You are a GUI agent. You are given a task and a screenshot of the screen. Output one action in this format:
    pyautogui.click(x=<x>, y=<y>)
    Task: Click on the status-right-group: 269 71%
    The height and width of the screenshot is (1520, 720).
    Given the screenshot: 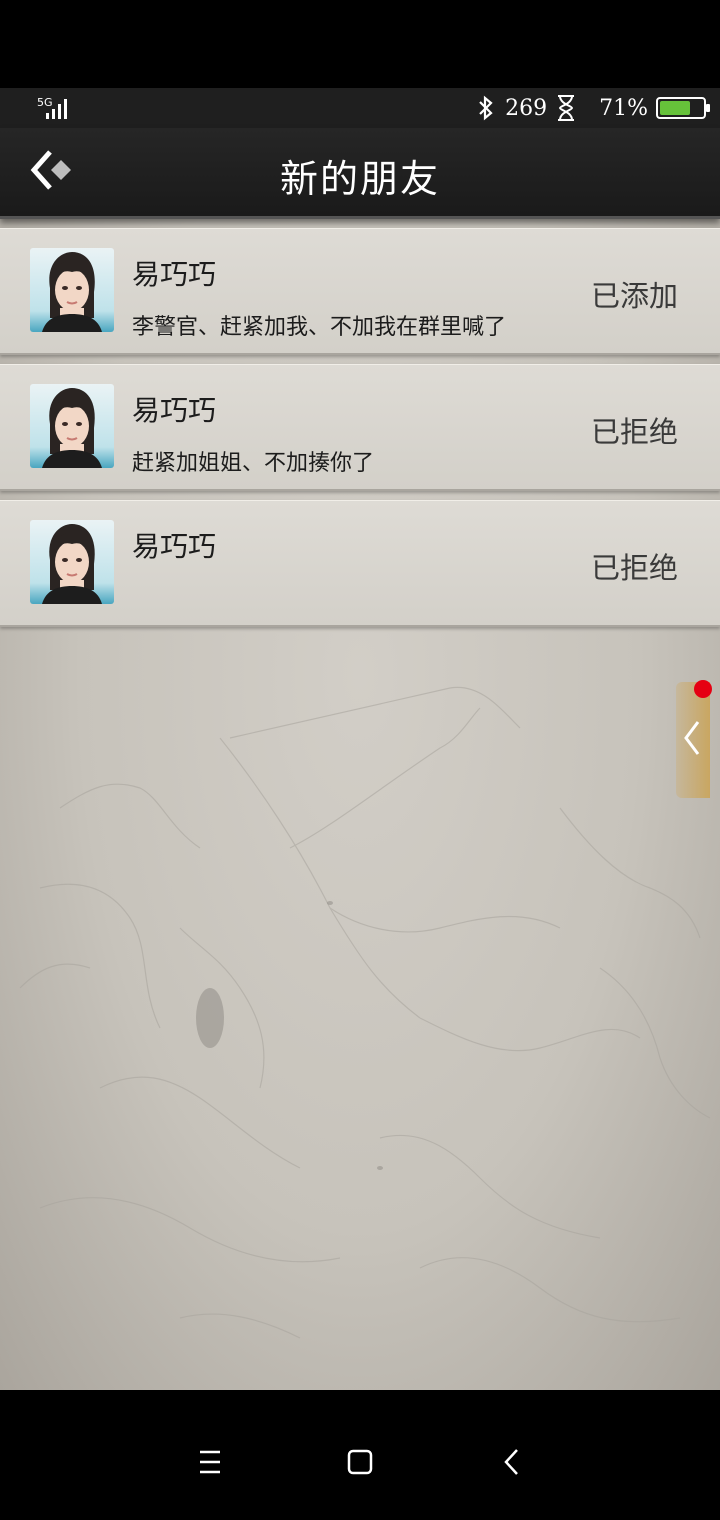 What is the action you would take?
    pyautogui.click(x=592, y=108)
    